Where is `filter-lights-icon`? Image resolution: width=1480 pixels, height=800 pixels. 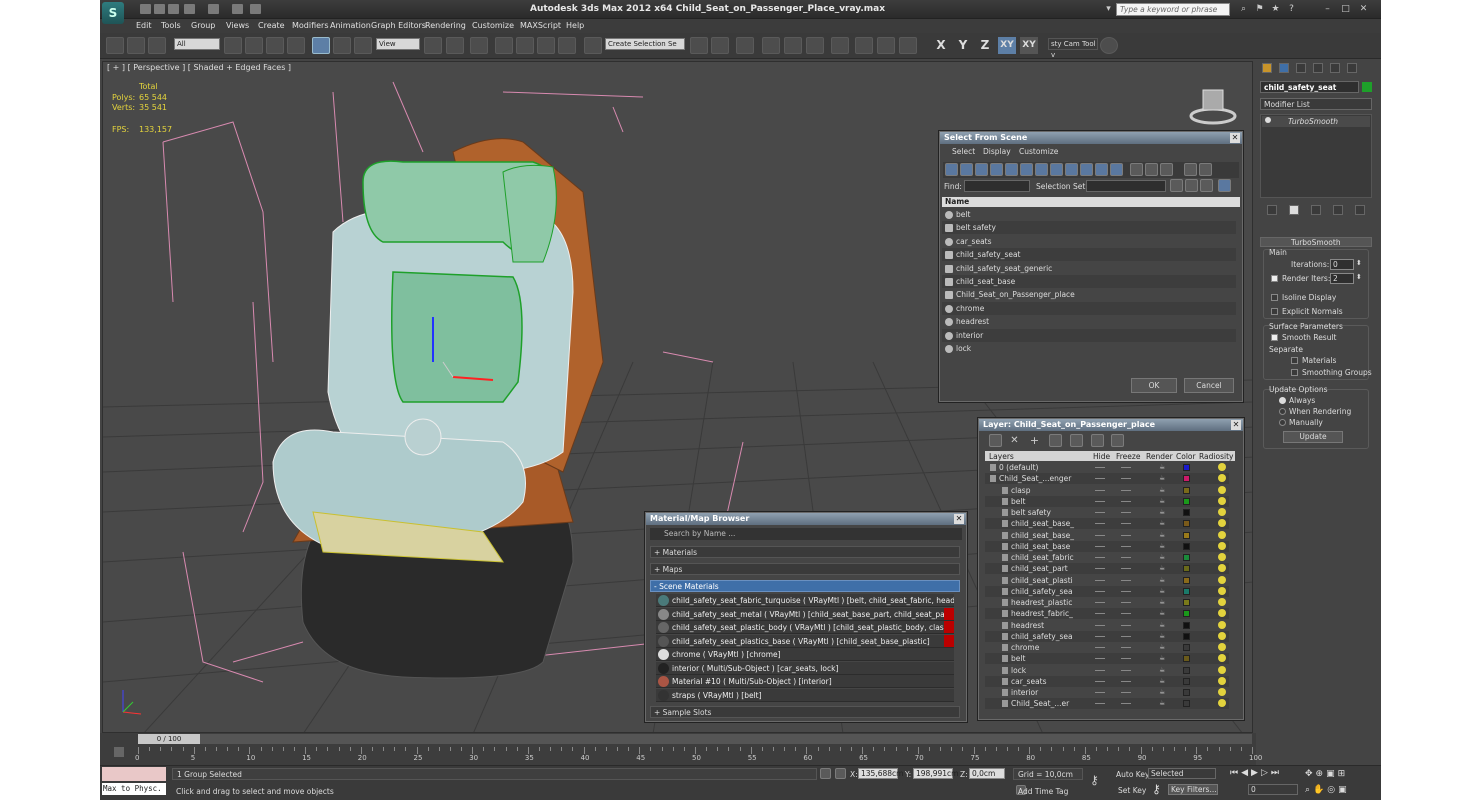
filter-lights-icon is located at coordinates (981, 169).